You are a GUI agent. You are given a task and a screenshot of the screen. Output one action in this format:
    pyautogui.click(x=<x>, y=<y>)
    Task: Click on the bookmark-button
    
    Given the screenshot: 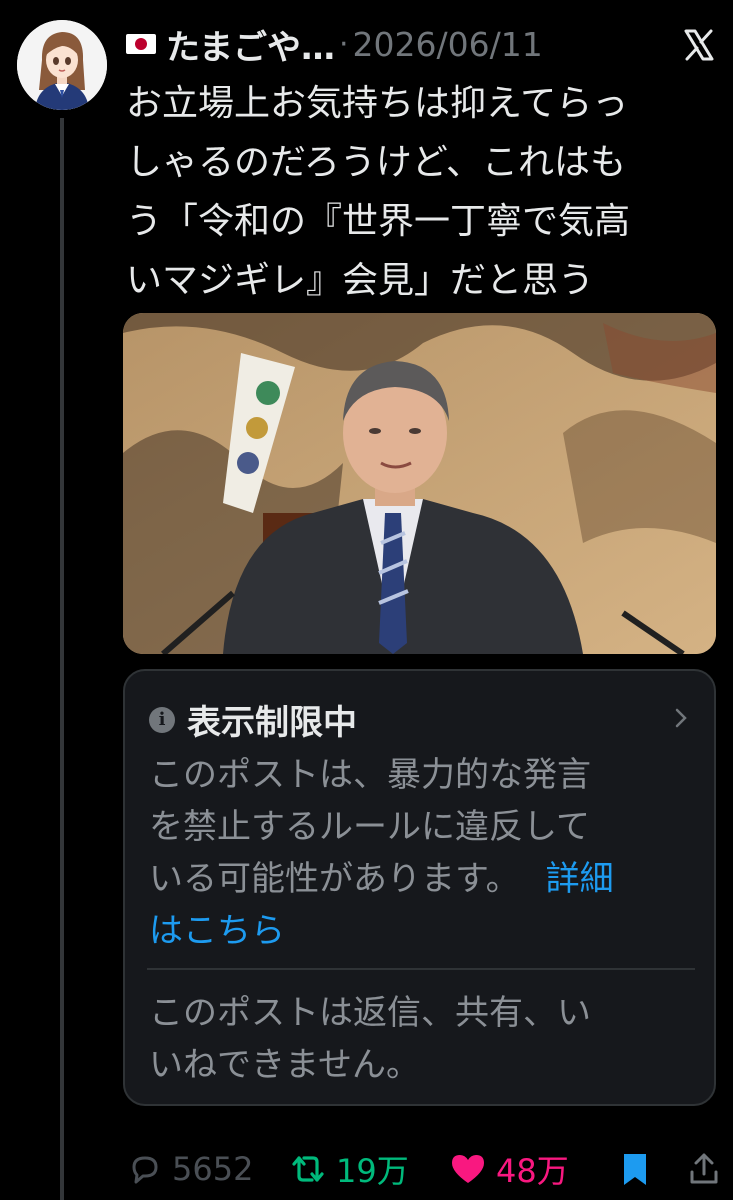 What is the action you would take?
    pyautogui.click(x=635, y=1169)
    